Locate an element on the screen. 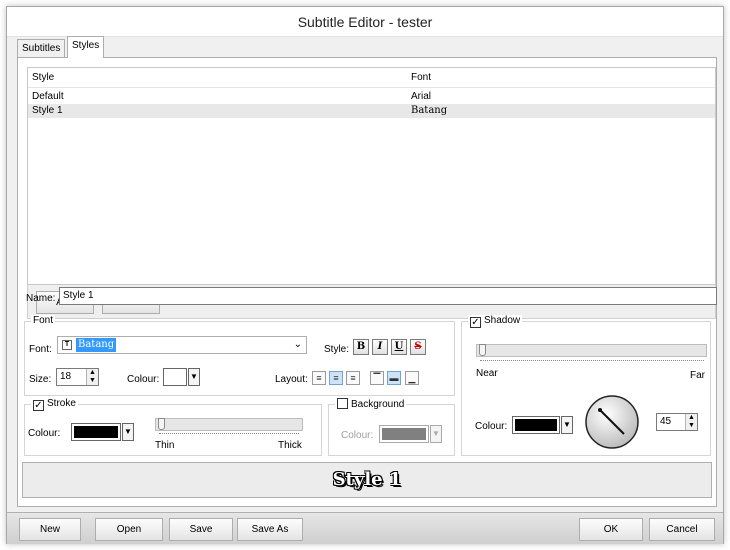  shadow-colour-swatch is located at coordinates (536, 425).